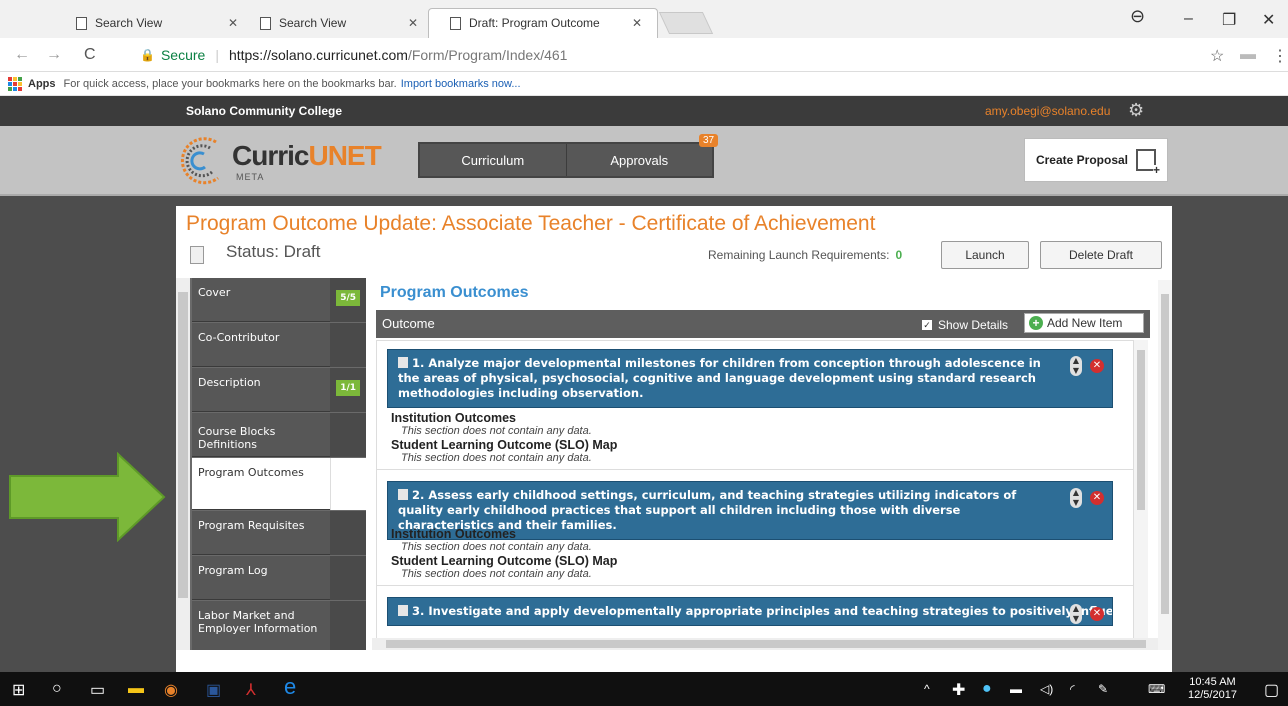 The height and width of the screenshot is (706, 1288). What do you see at coordinates (54, 55) in the screenshot?
I see `forward-icon: →` at bounding box center [54, 55].